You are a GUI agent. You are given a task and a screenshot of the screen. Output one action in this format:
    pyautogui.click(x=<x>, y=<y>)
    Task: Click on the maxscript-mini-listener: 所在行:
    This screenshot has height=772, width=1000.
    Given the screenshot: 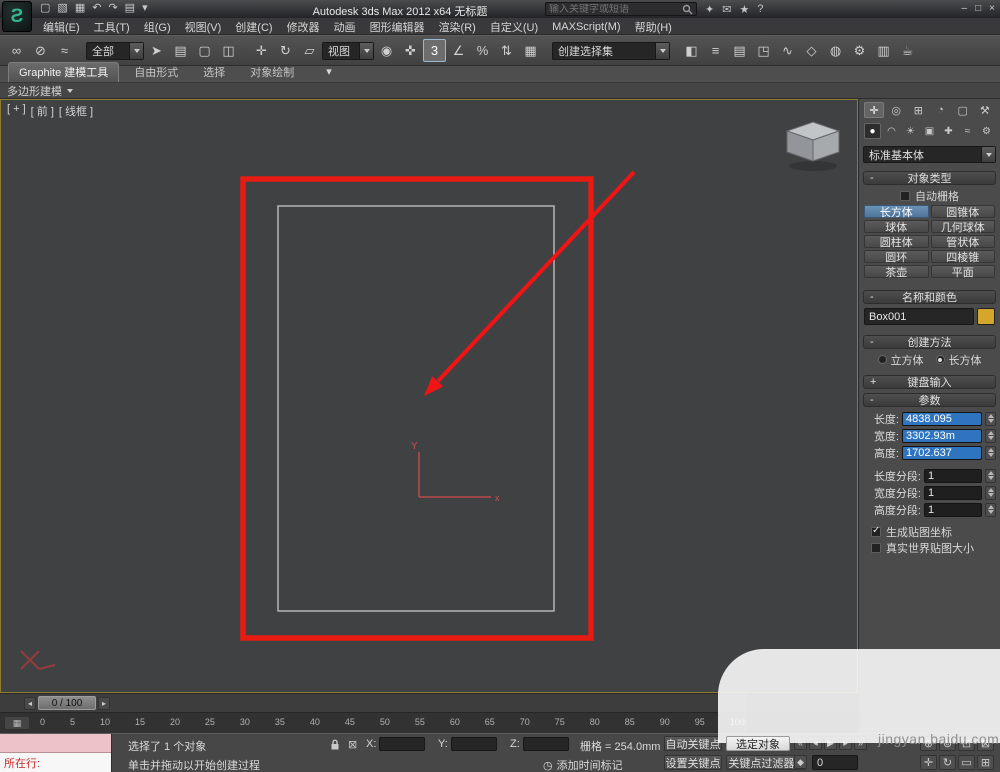 What is the action you would take?
    pyautogui.click(x=56, y=753)
    